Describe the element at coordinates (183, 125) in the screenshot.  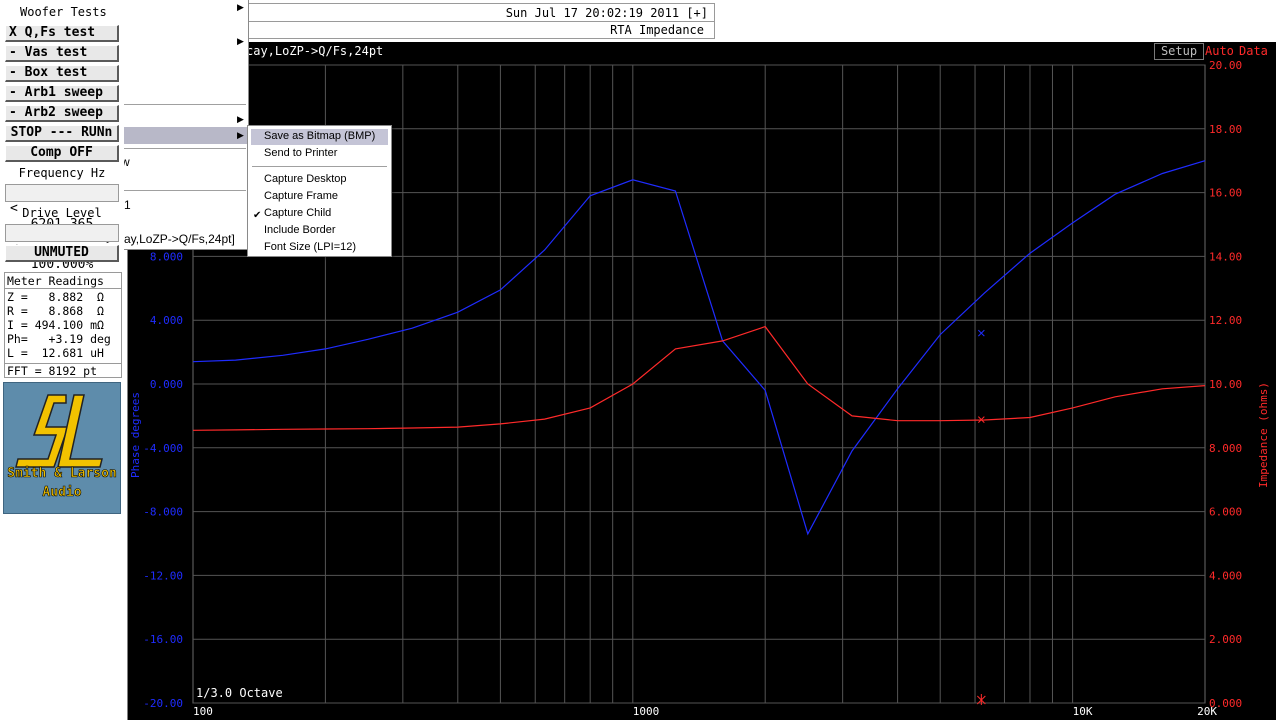
I see `context-menu: ▶ ▶ ▶ ▶ w 1 cay,LoZP->Q/Fs,24pt]` at that location.